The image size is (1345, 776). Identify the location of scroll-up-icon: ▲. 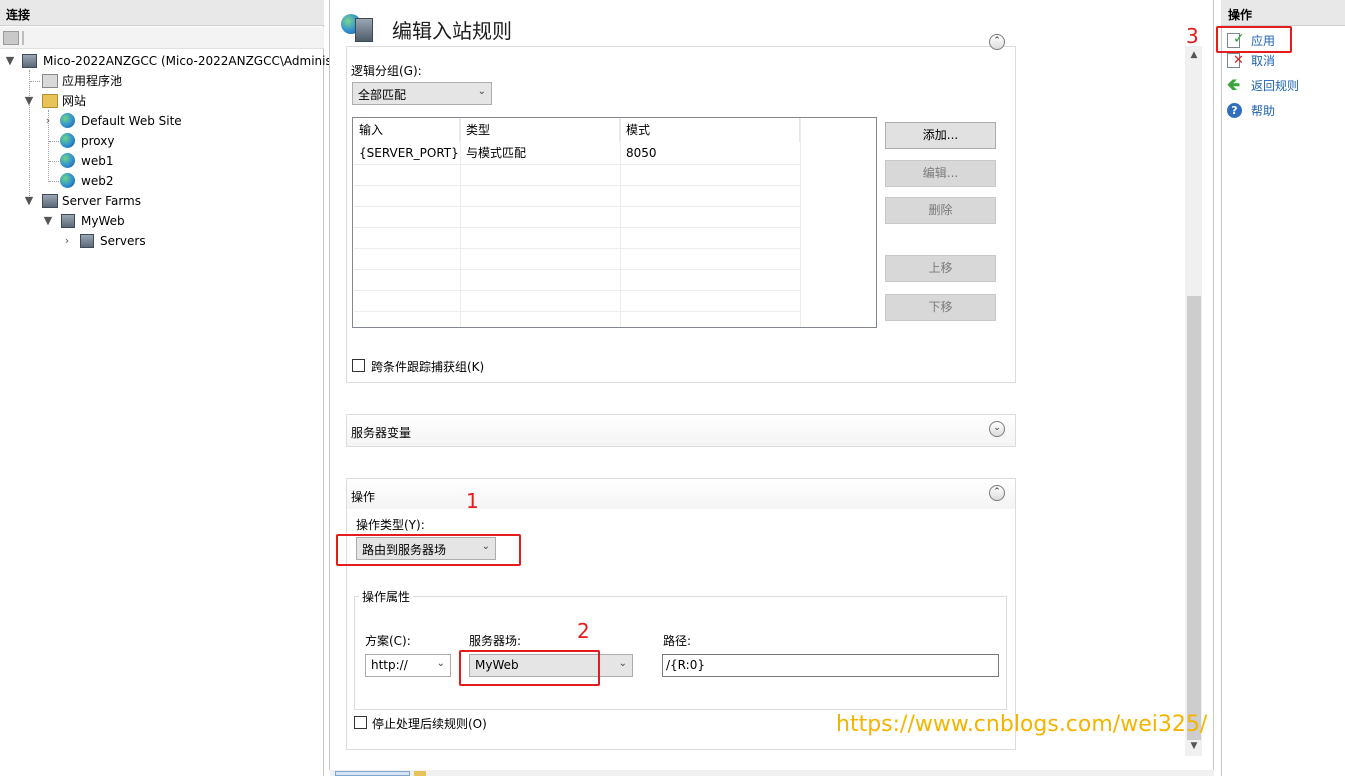
(1194, 56).